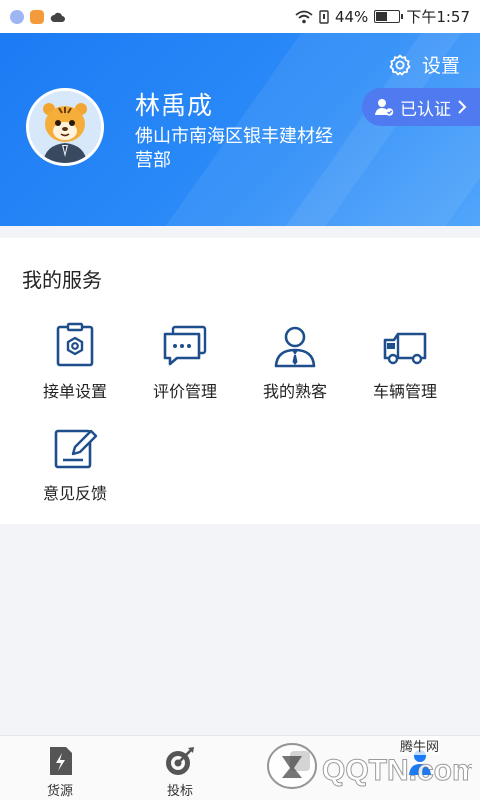  I want to click on status-bar: 44% 下午1:57, so click(240, 16).